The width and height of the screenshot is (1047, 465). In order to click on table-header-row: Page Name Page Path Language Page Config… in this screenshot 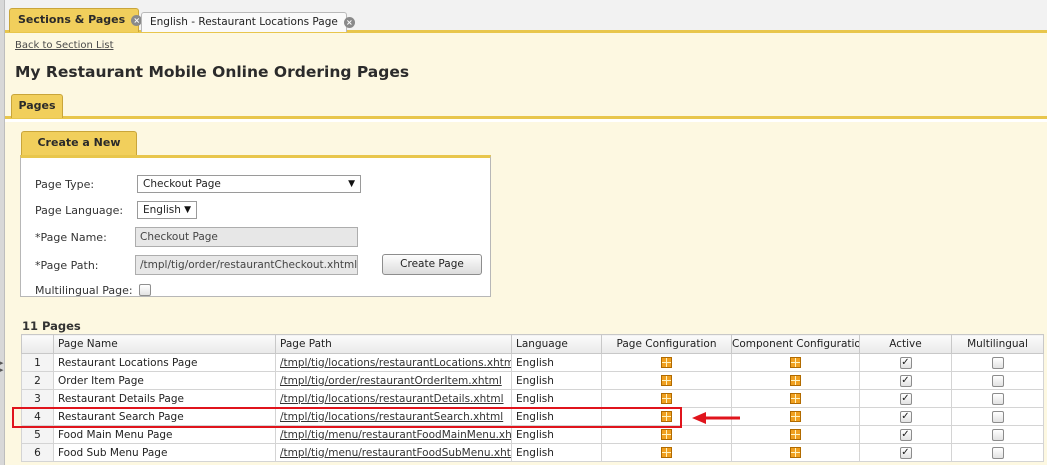, I will do `click(532, 344)`.